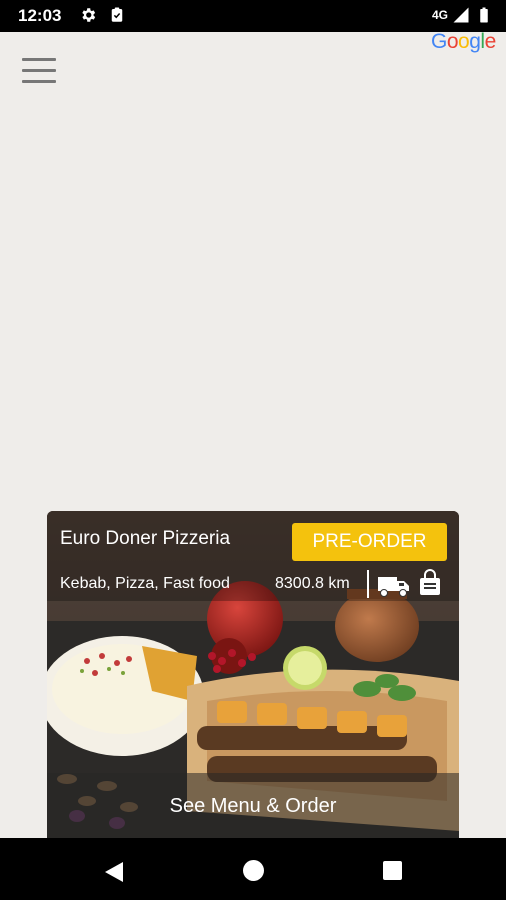 The height and width of the screenshot is (900, 506). What do you see at coordinates (117, 14) in the screenshot?
I see `clipboard-icon` at bounding box center [117, 14].